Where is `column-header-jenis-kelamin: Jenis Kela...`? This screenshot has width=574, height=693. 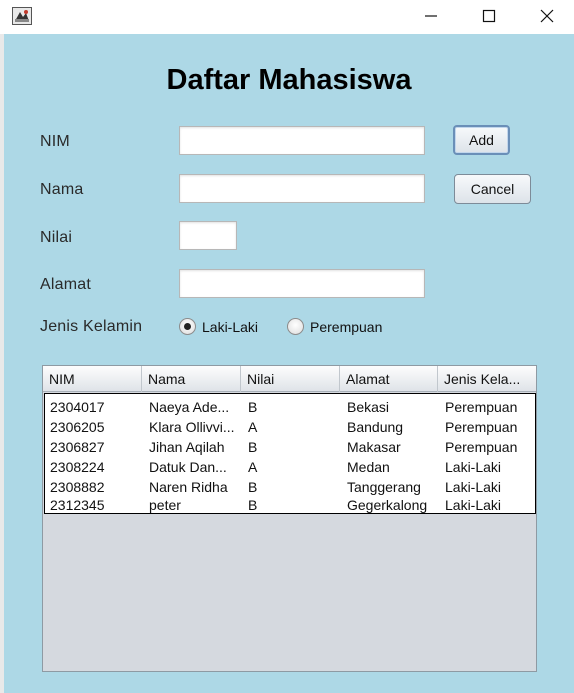
column-header-jenis-kelamin: Jenis Kela... is located at coordinates (487, 379).